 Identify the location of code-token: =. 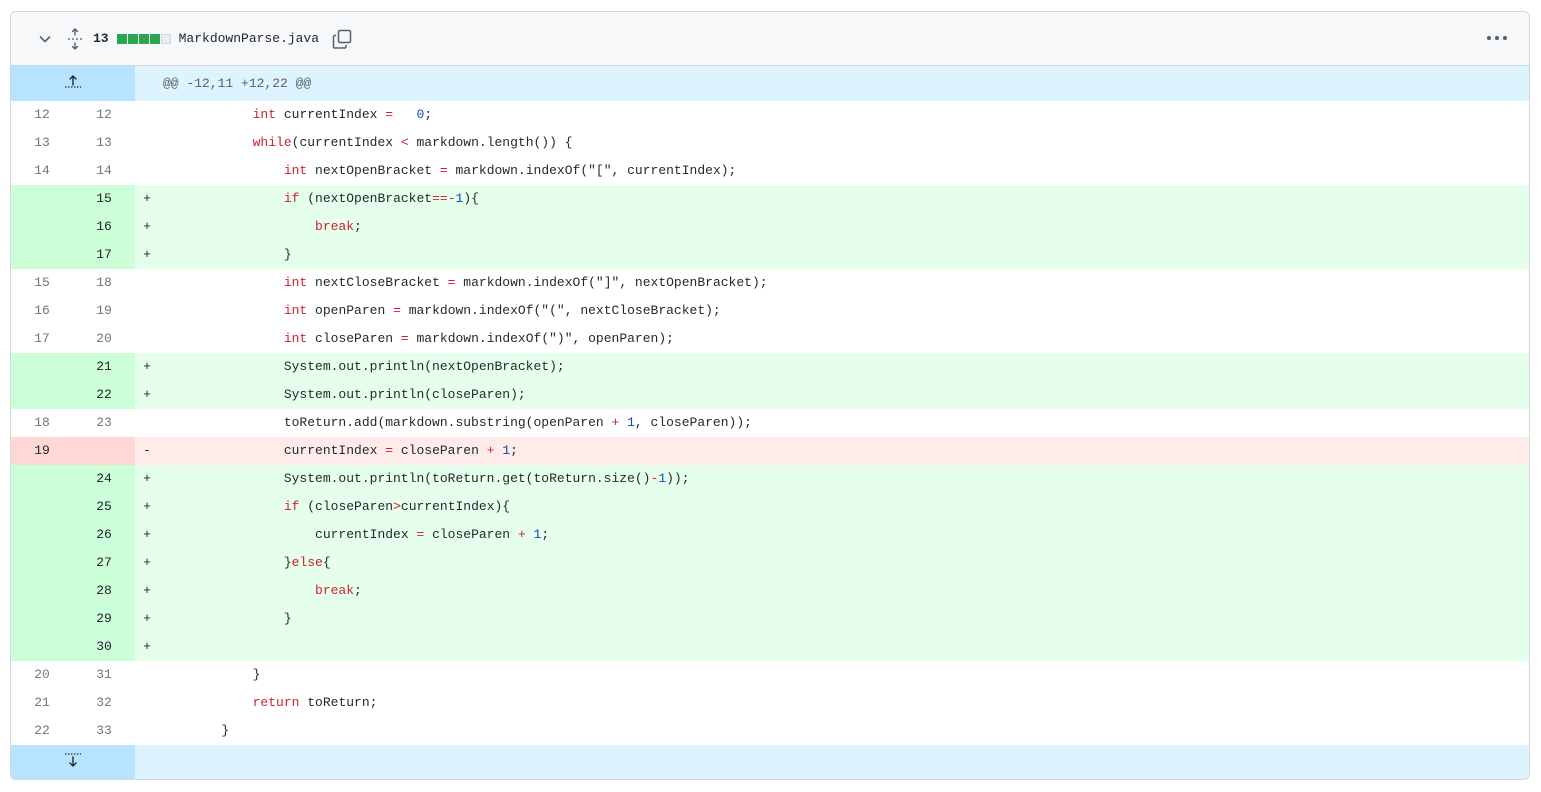
(389, 114).